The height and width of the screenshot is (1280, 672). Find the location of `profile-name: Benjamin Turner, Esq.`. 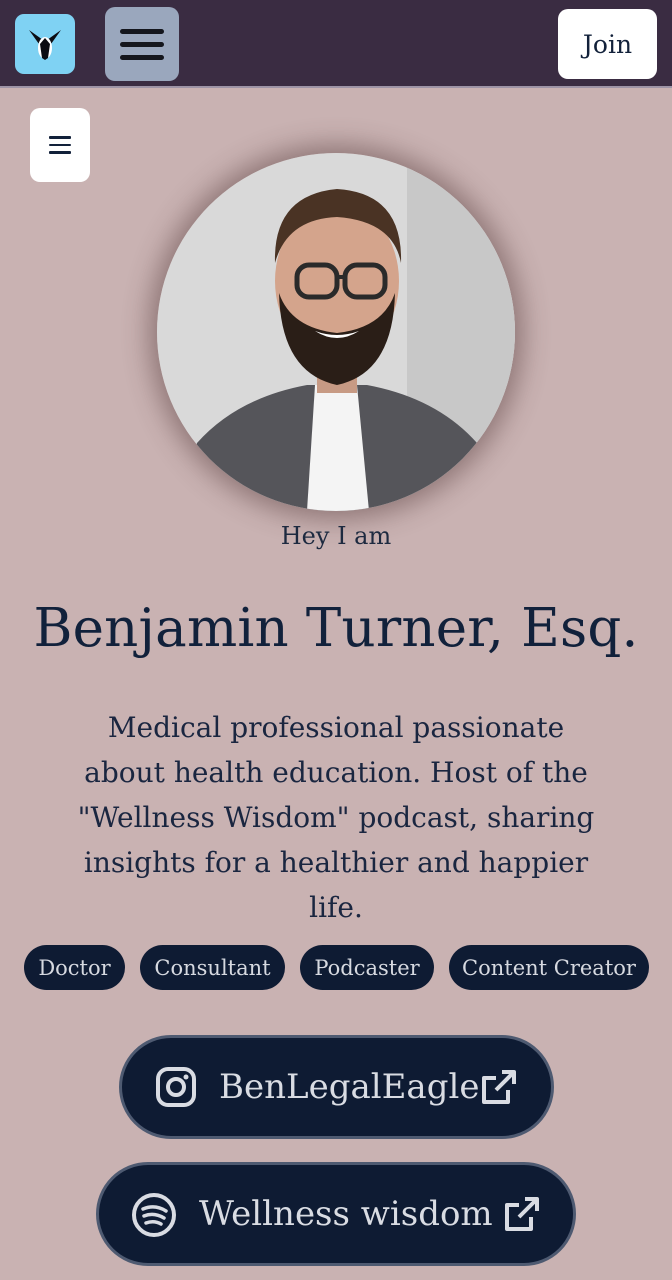

profile-name: Benjamin Turner, Esq. is located at coordinates (336, 628).